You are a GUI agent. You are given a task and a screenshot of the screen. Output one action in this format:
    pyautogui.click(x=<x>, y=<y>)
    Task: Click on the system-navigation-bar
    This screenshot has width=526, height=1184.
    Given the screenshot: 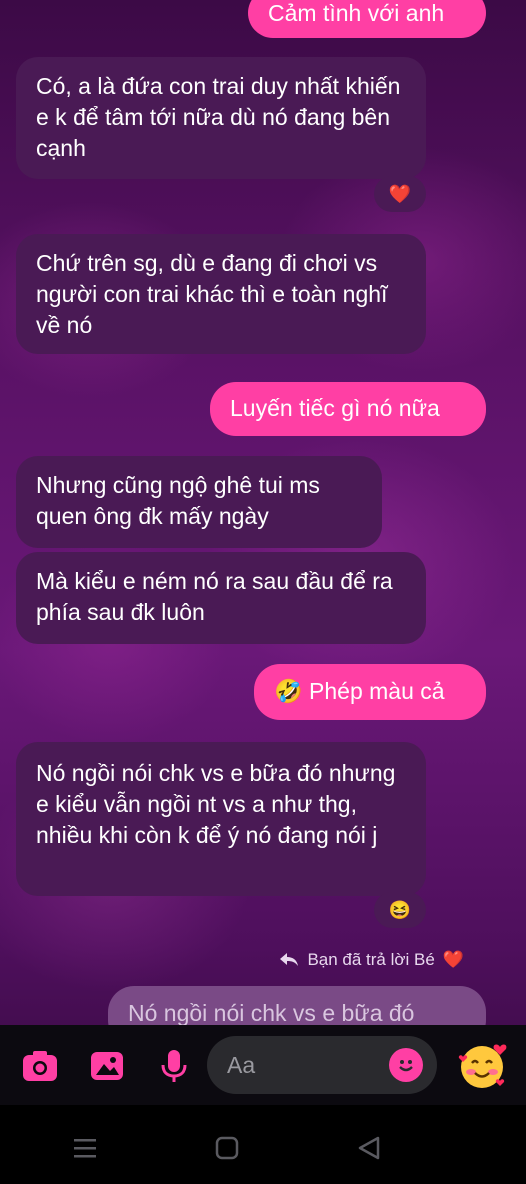 What is the action you would take?
    pyautogui.click(x=263, y=1144)
    